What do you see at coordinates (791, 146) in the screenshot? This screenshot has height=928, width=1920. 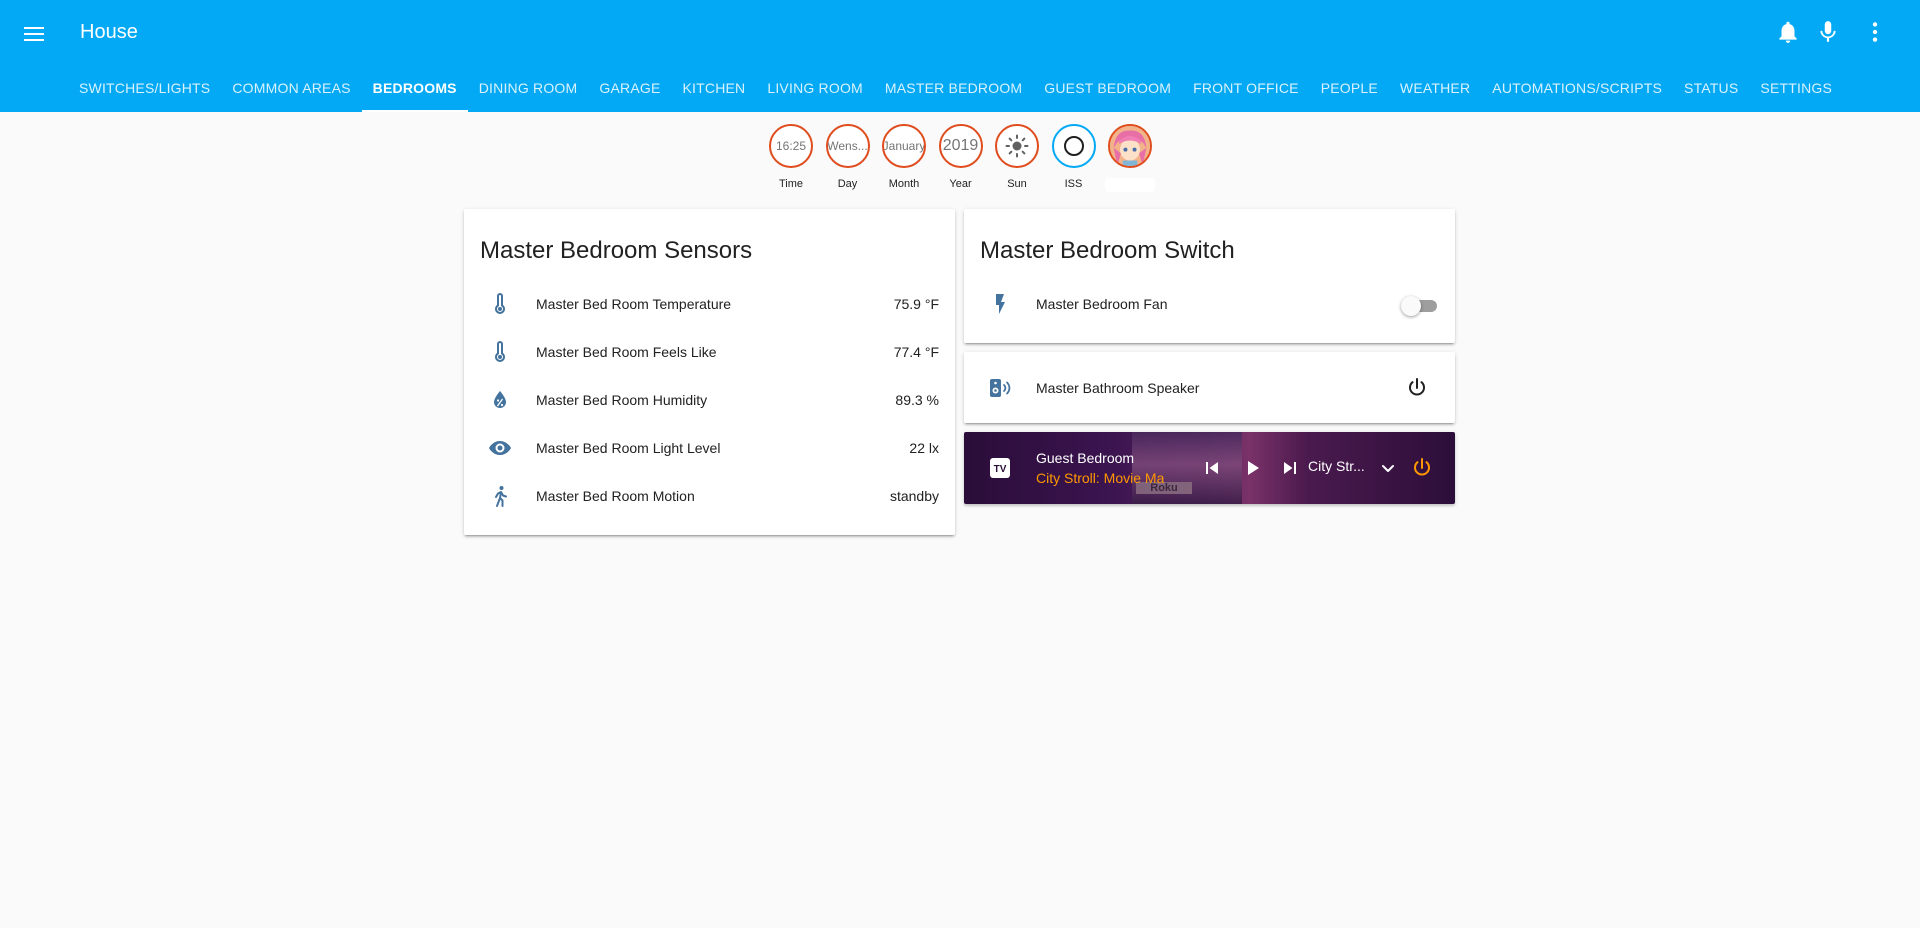 I see `badge-value: 16:25` at bounding box center [791, 146].